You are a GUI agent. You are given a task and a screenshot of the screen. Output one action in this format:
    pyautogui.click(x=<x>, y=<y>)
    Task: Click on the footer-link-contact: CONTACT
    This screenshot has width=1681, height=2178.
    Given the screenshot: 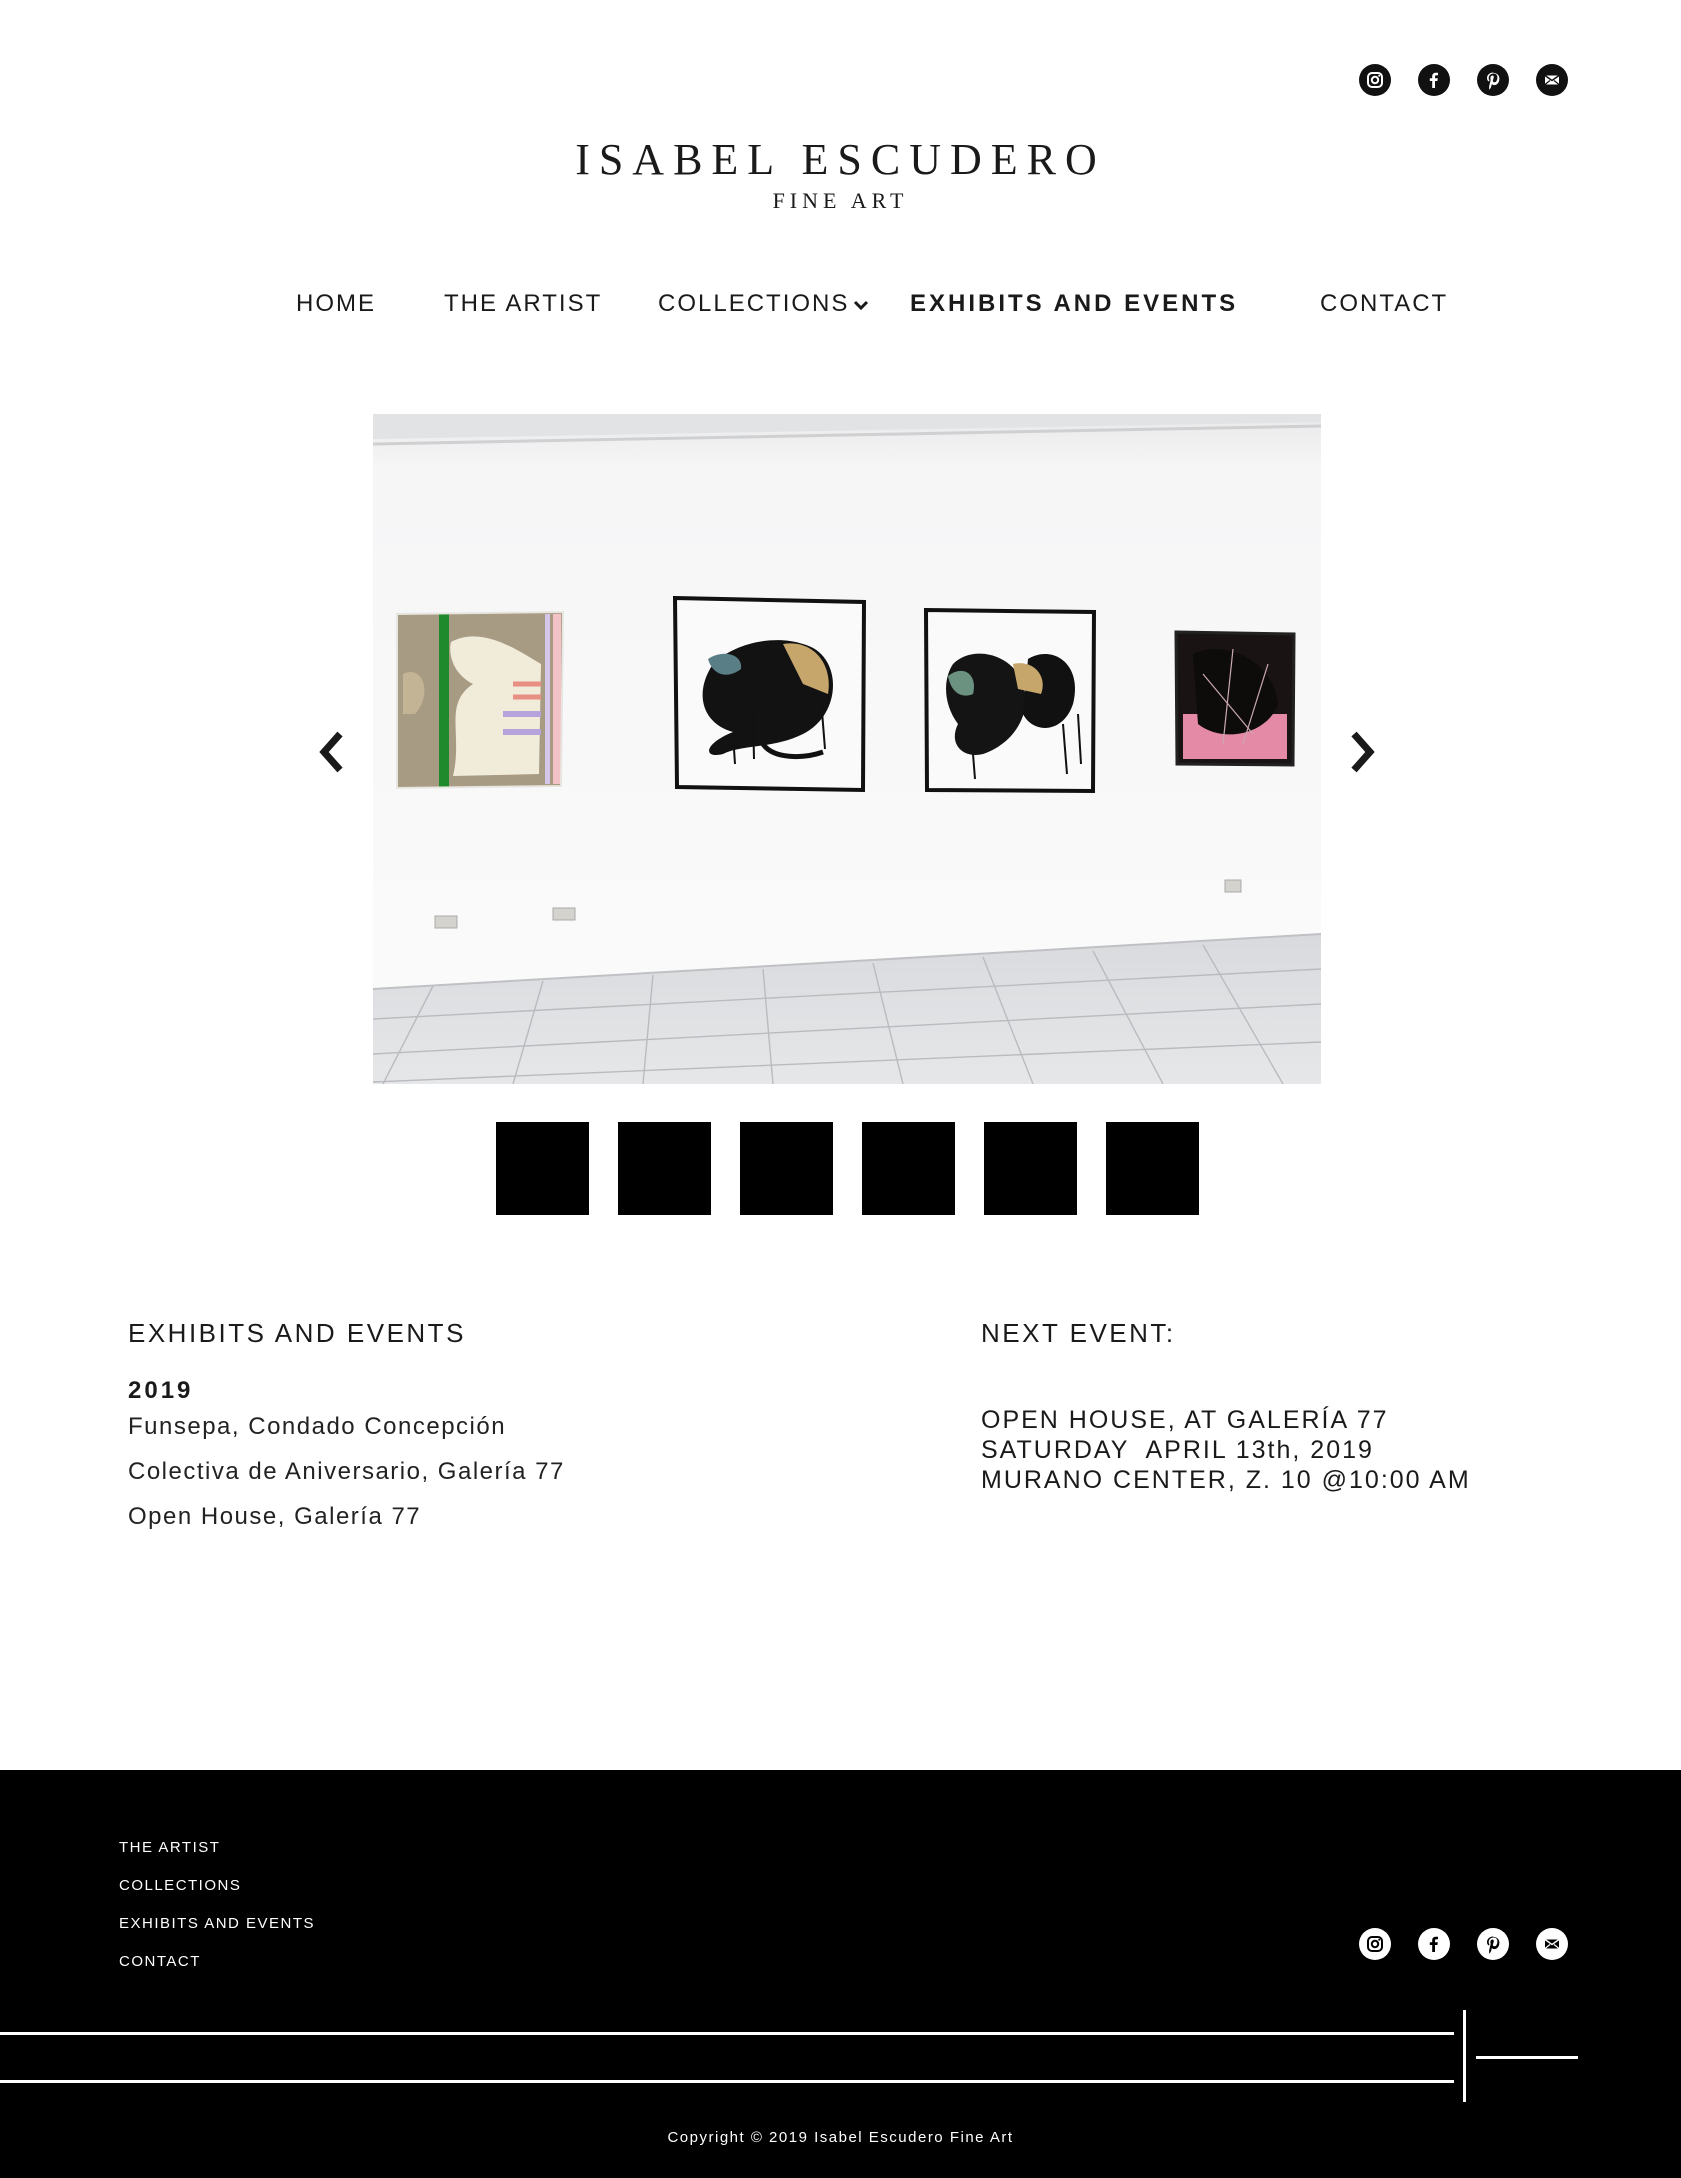 What is the action you would take?
    pyautogui.click(x=217, y=1962)
    